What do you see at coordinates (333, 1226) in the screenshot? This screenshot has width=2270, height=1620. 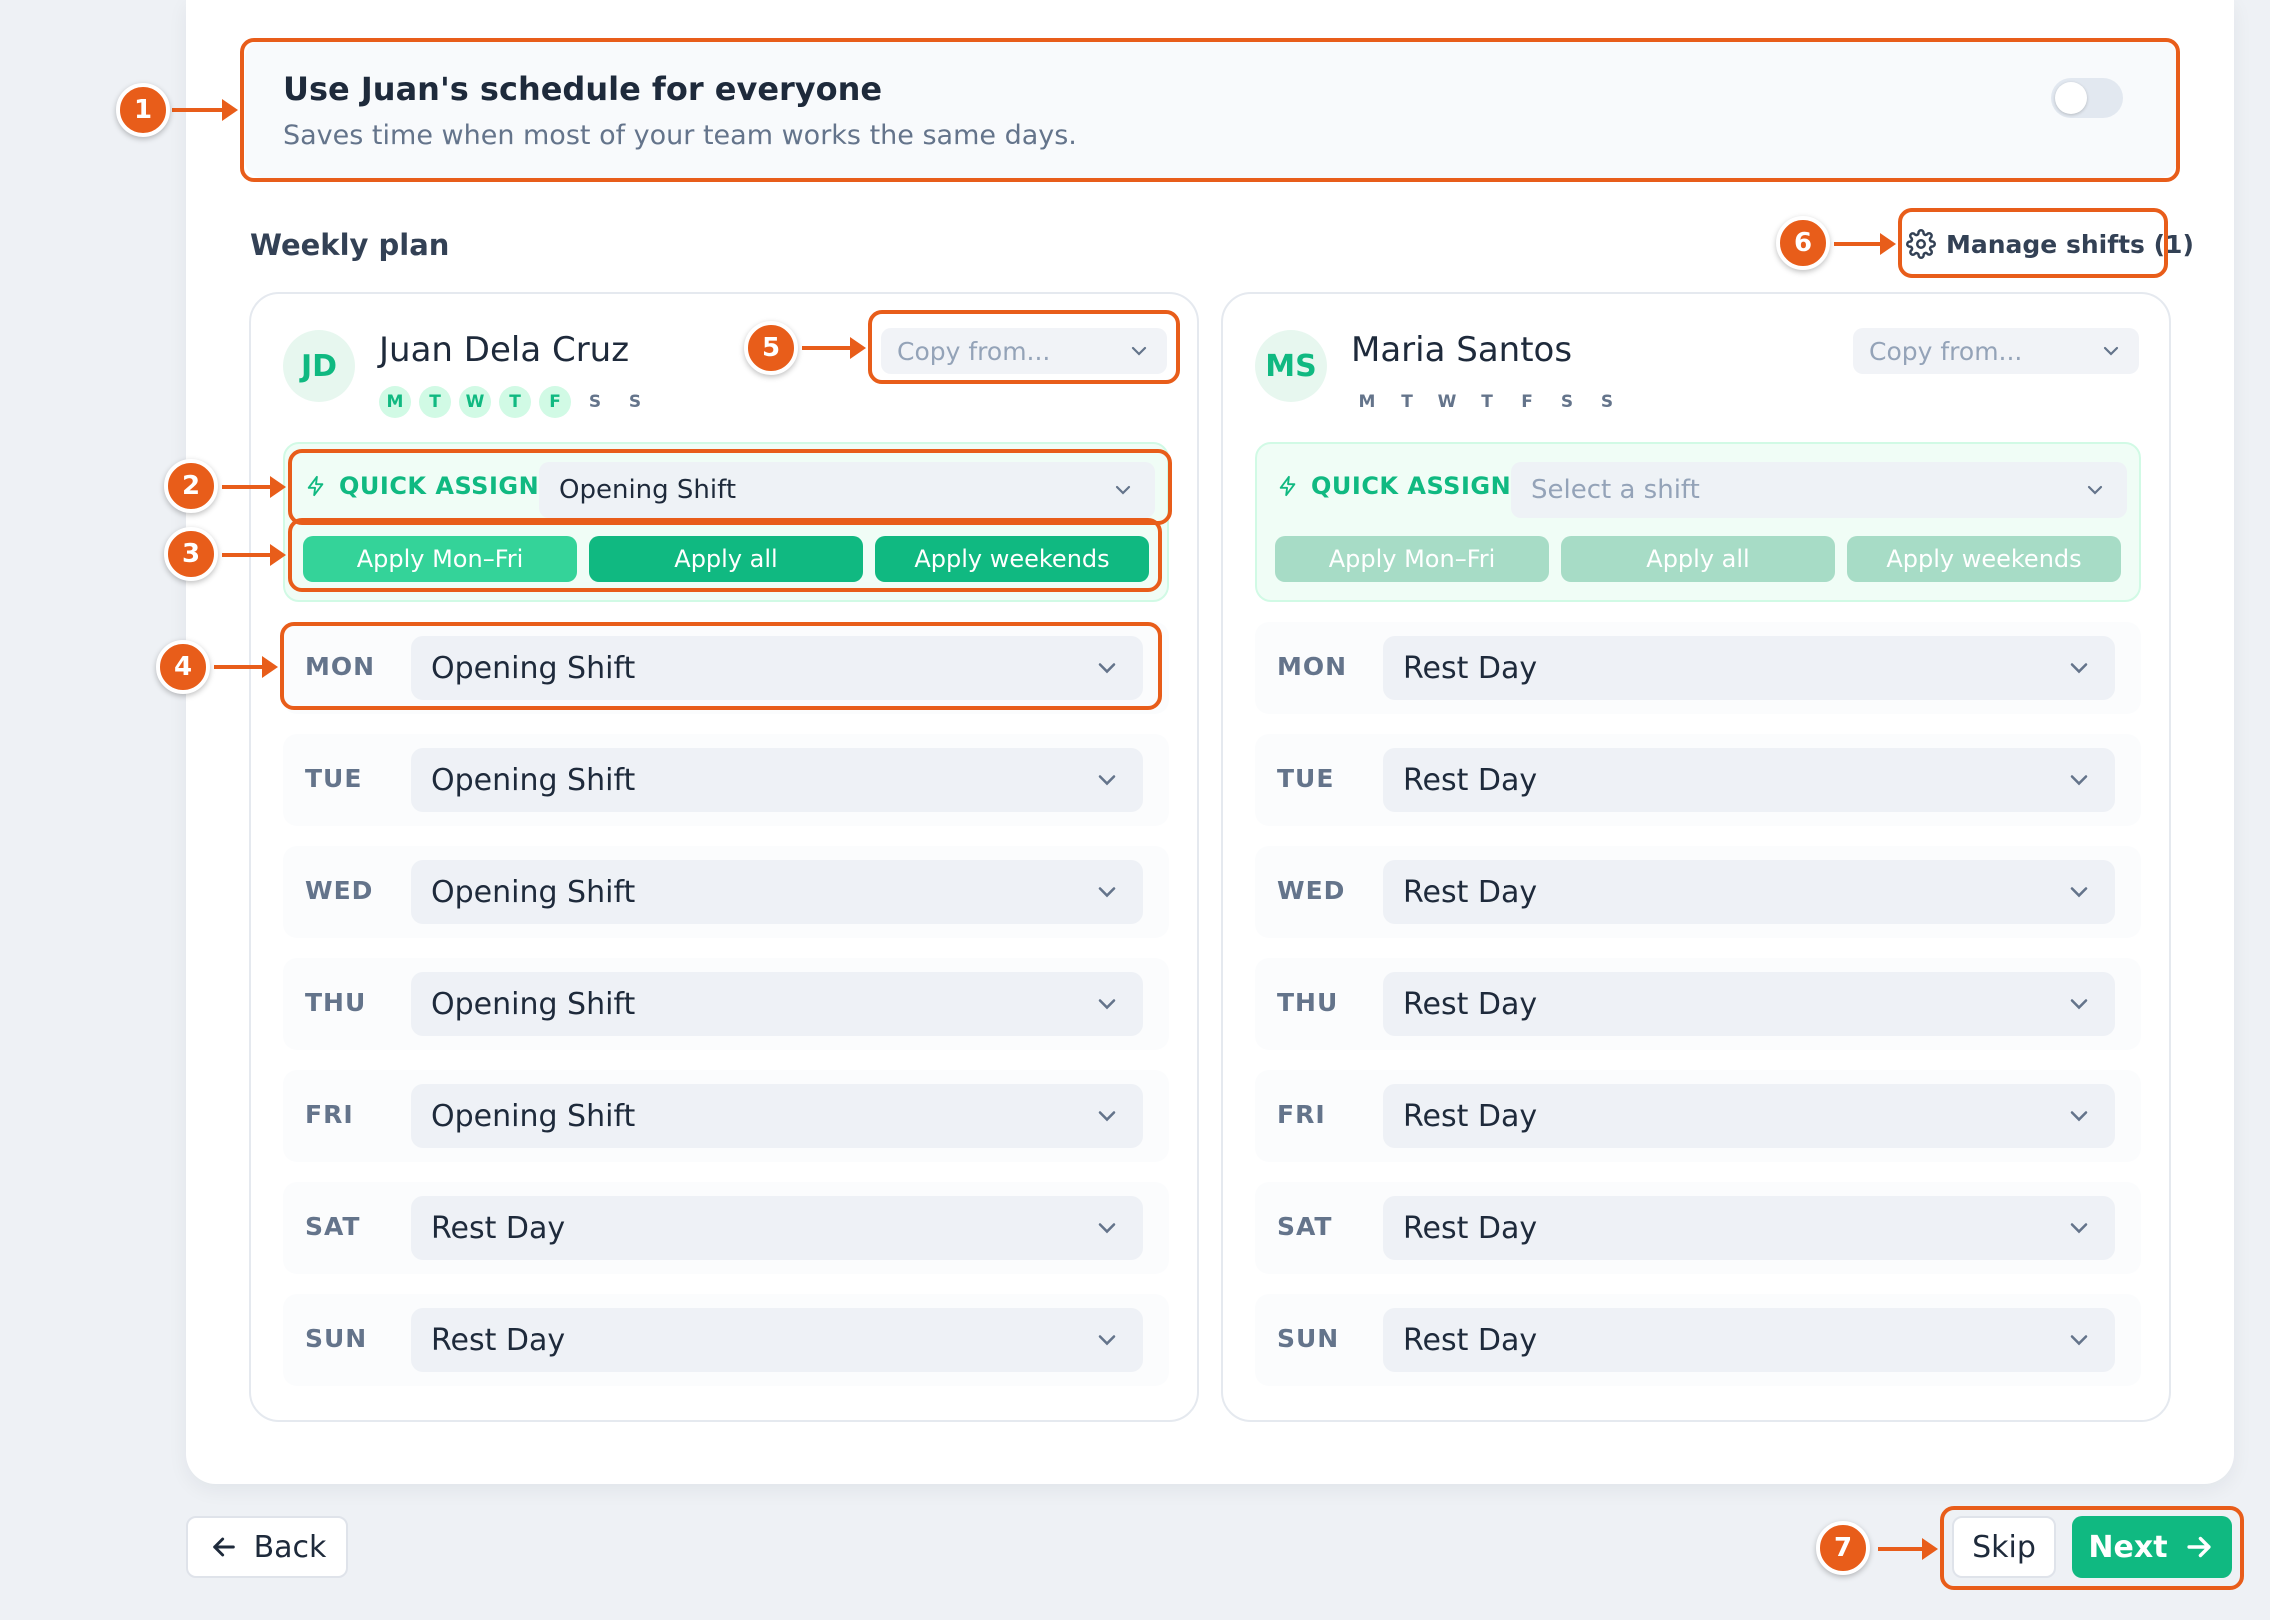 I see `day-label: SAT` at bounding box center [333, 1226].